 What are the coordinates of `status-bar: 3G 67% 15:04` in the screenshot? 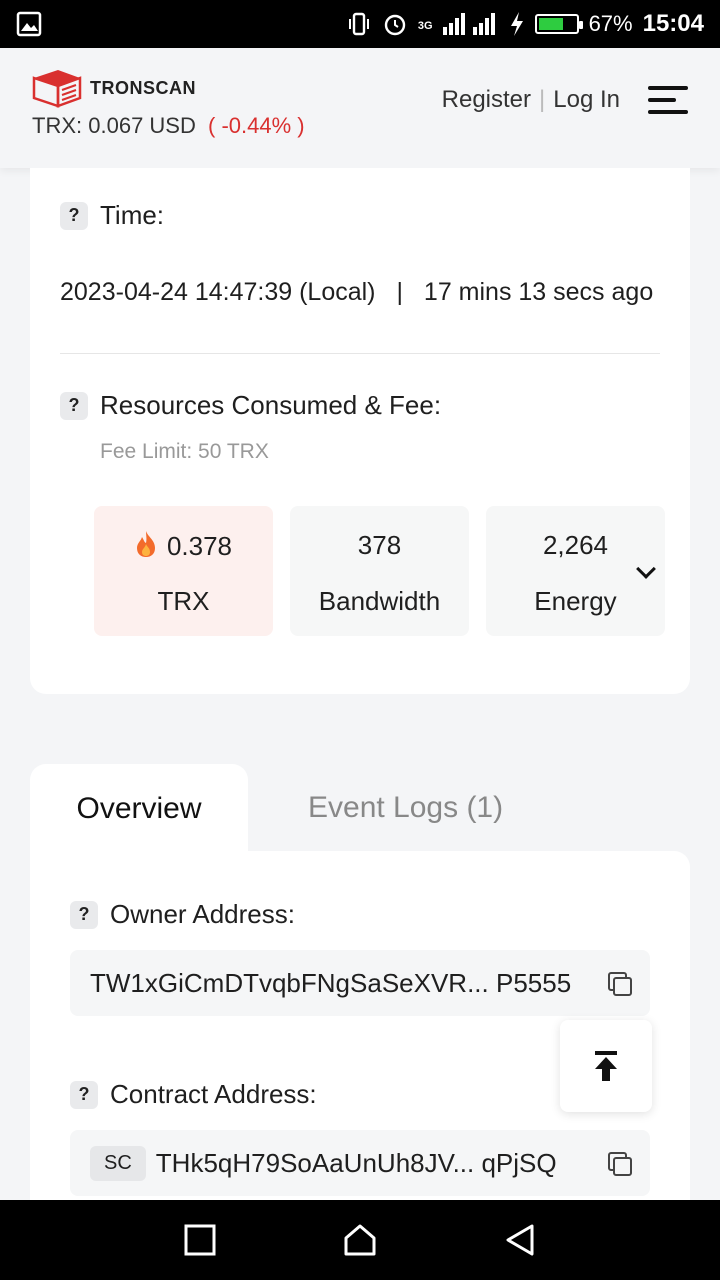 It's located at (360, 24).